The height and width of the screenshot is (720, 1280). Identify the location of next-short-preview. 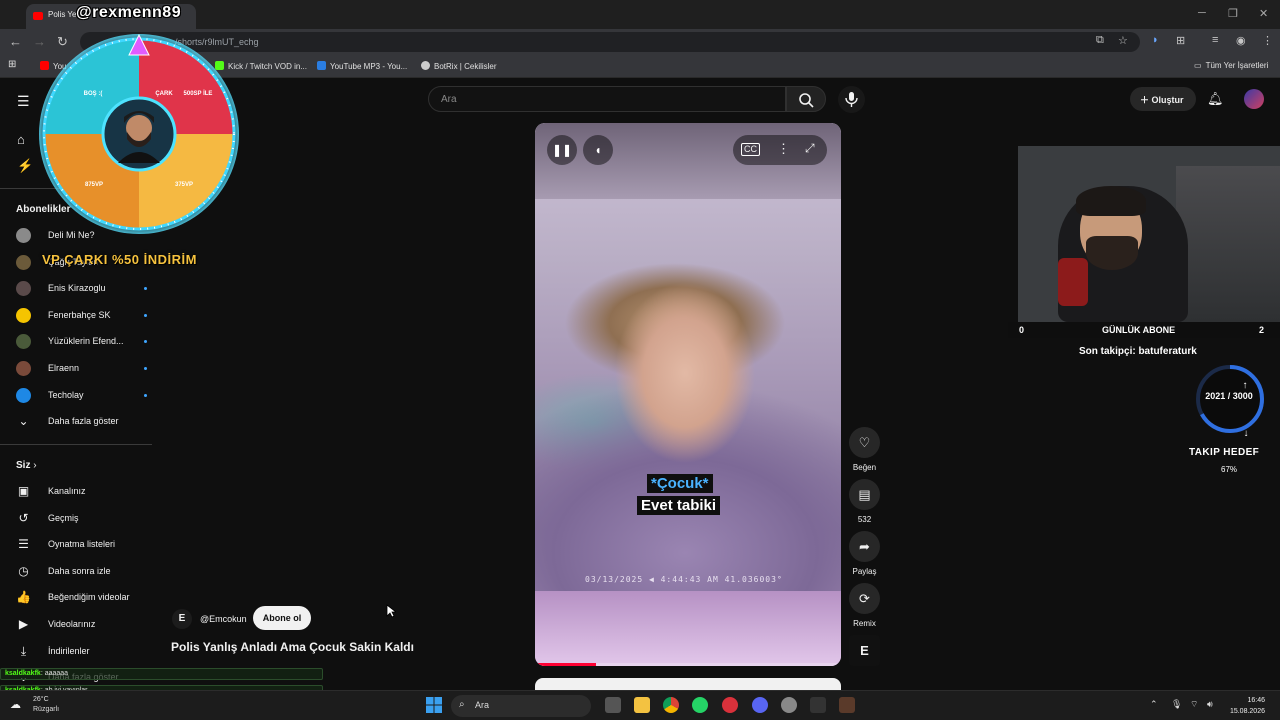
(688, 684).